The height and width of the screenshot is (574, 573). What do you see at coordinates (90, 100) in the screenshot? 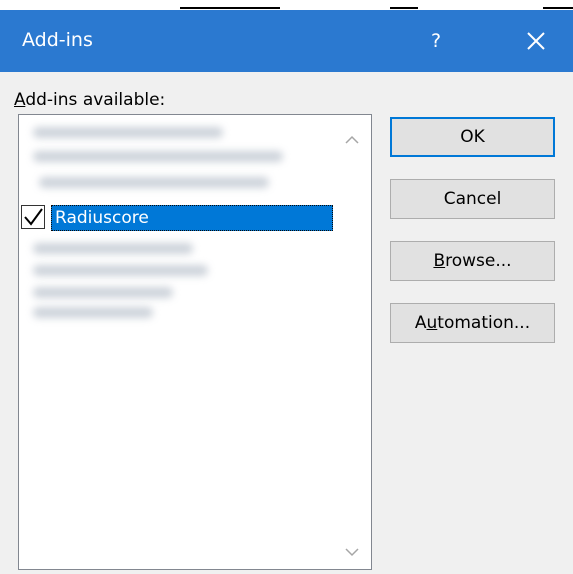
I see `addins-list-label: Add-ins available:` at bounding box center [90, 100].